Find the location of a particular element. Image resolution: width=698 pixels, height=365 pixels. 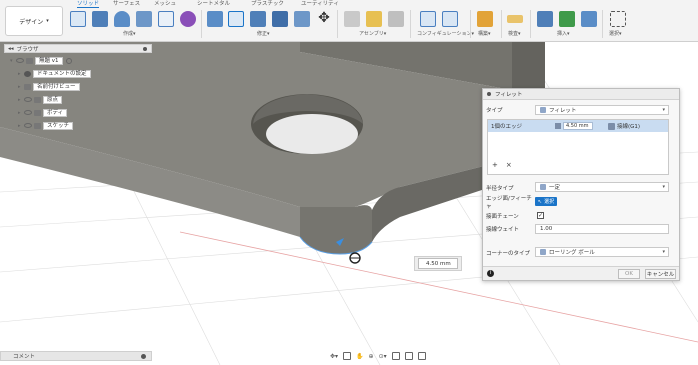

display-settings-icon is located at coordinates (395, 356).